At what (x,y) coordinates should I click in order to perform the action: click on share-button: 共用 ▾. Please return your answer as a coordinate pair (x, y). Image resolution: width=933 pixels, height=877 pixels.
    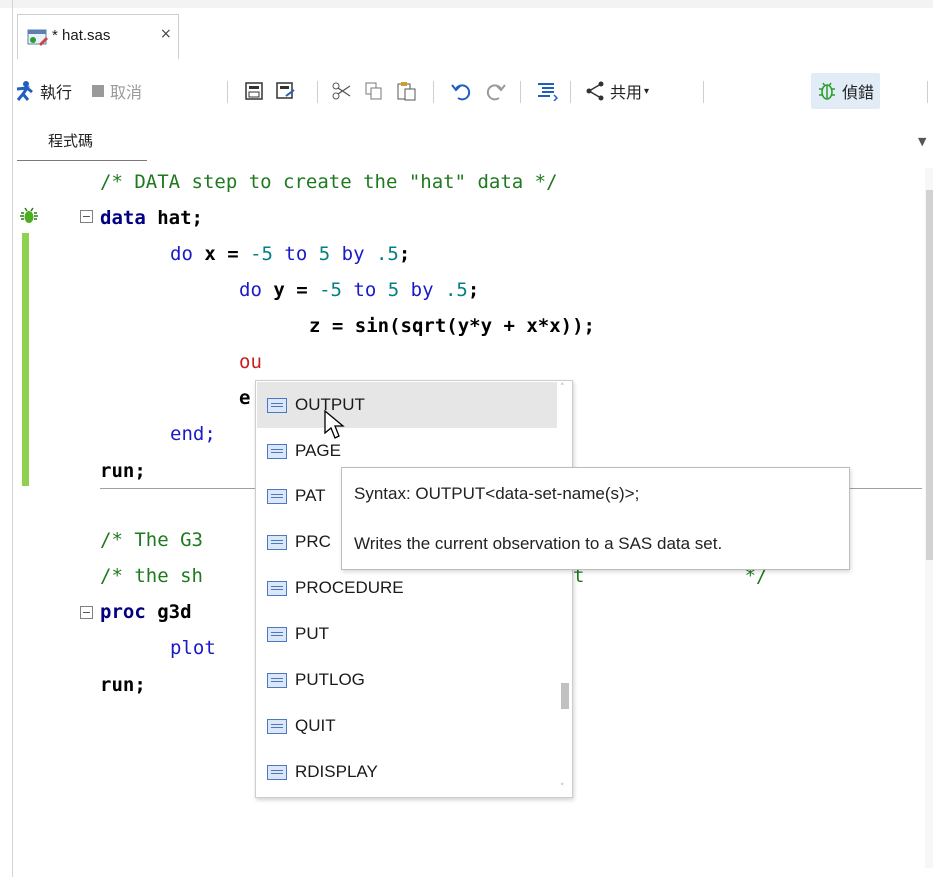
    Looking at the image, I should click on (617, 91).